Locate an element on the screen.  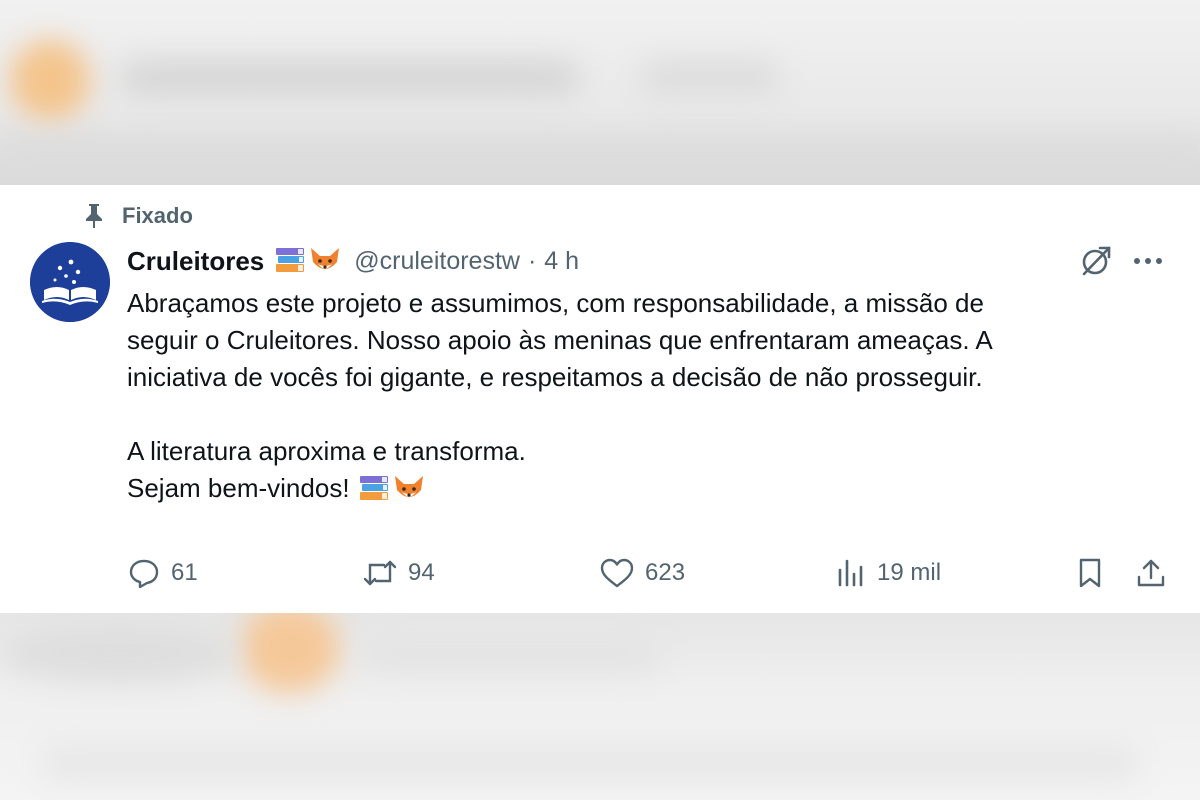
views-button: 19 mil is located at coordinates (888, 573).